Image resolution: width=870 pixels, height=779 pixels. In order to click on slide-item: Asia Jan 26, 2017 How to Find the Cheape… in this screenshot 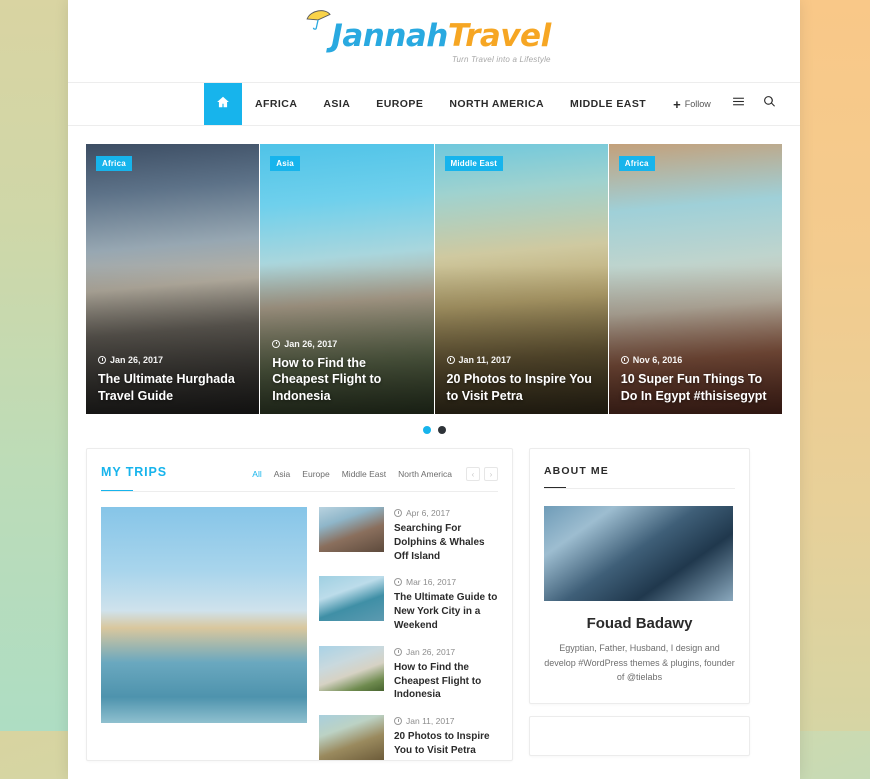, I will do `click(347, 279)`.